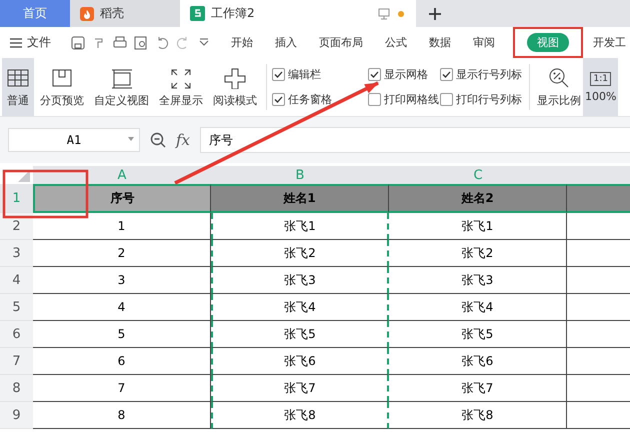  Describe the element at coordinates (559, 77) in the screenshot. I see `zoom-percent-icon` at that location.